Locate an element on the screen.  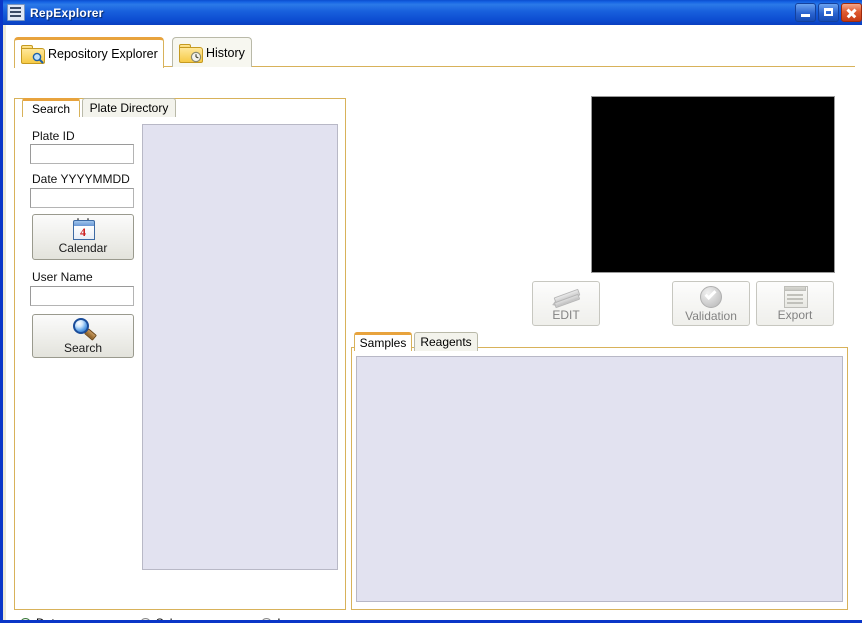
data-tab-strip: Samples Reagents is located at coordinates (599, 341).